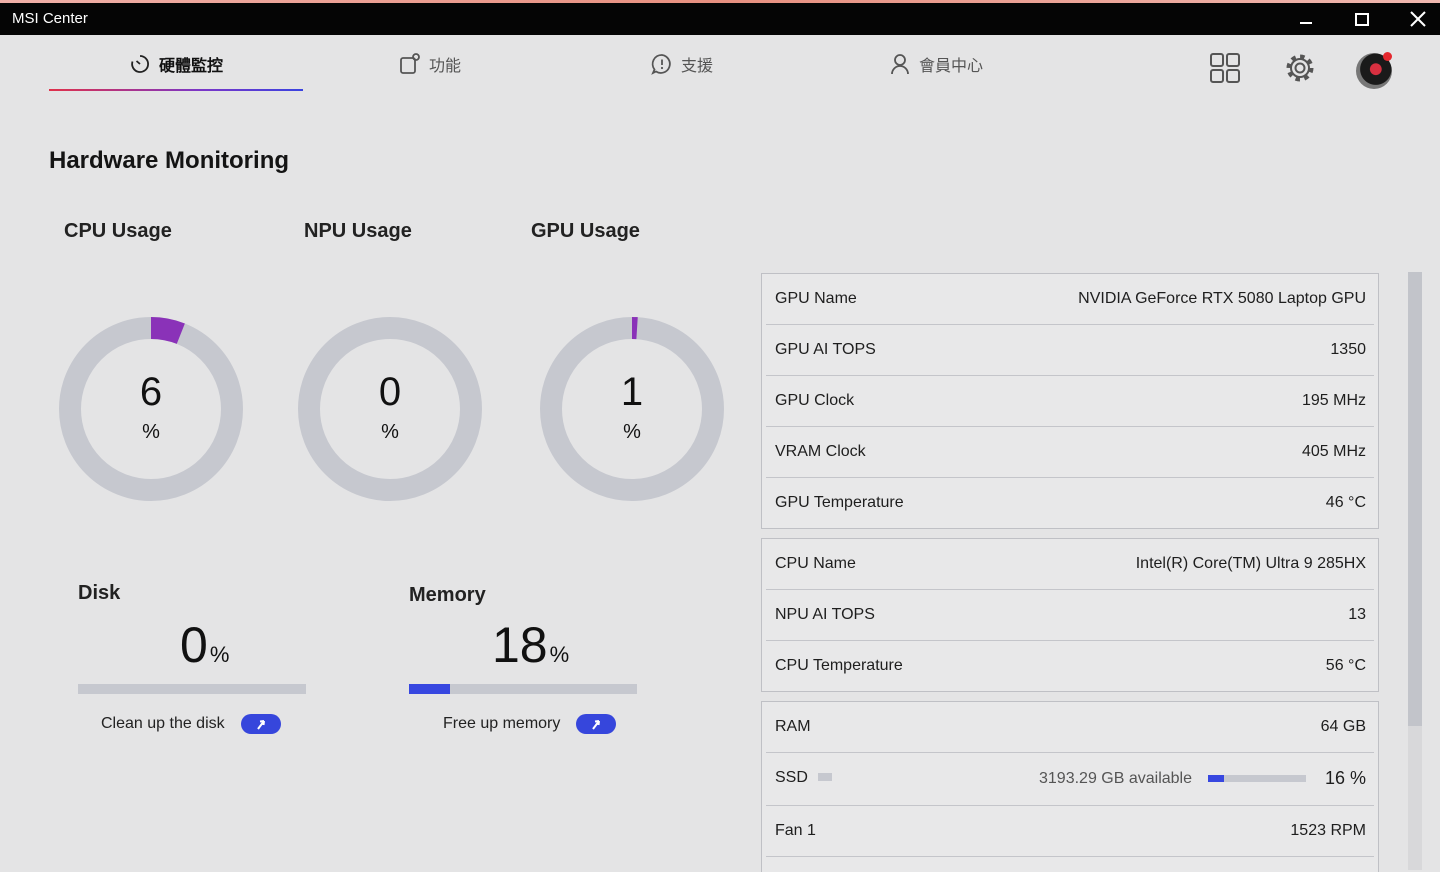 This screenshot has height=872, width=1440. What do you see at coordinates (444, 66) in the screenshot?
I see `tab-label: 功能` at bounding box center [444, 66].